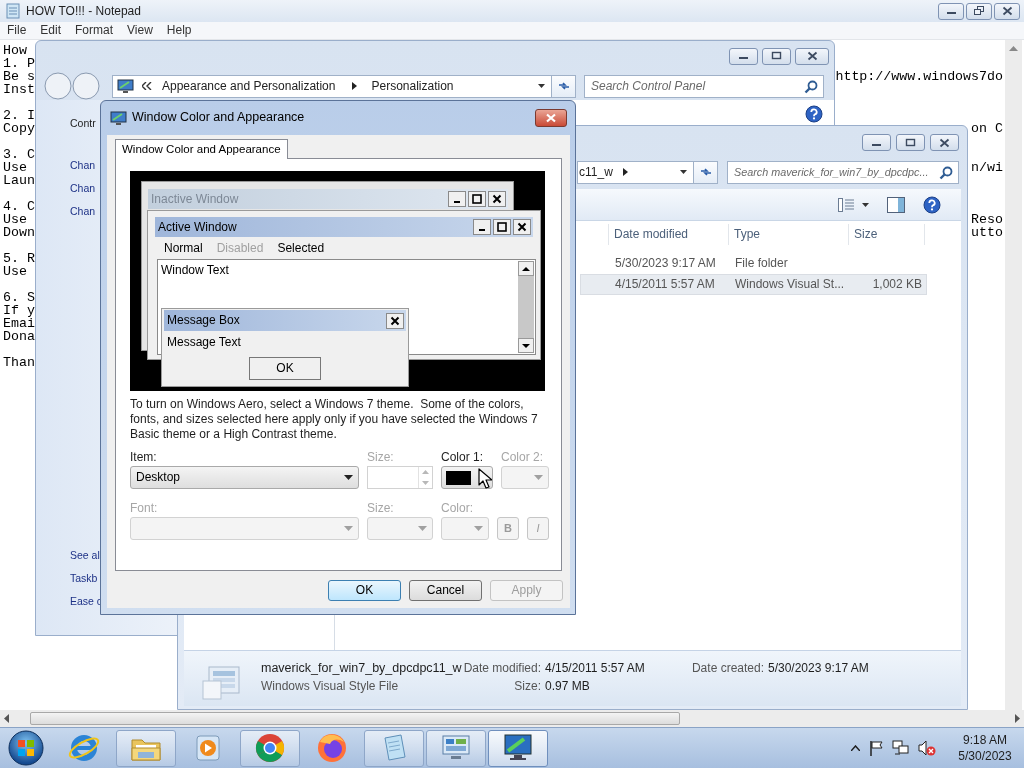  Describe the element at coordinates (596, 172) in the screenshot. I see `breadcrumb-item: c11_w` at that location.